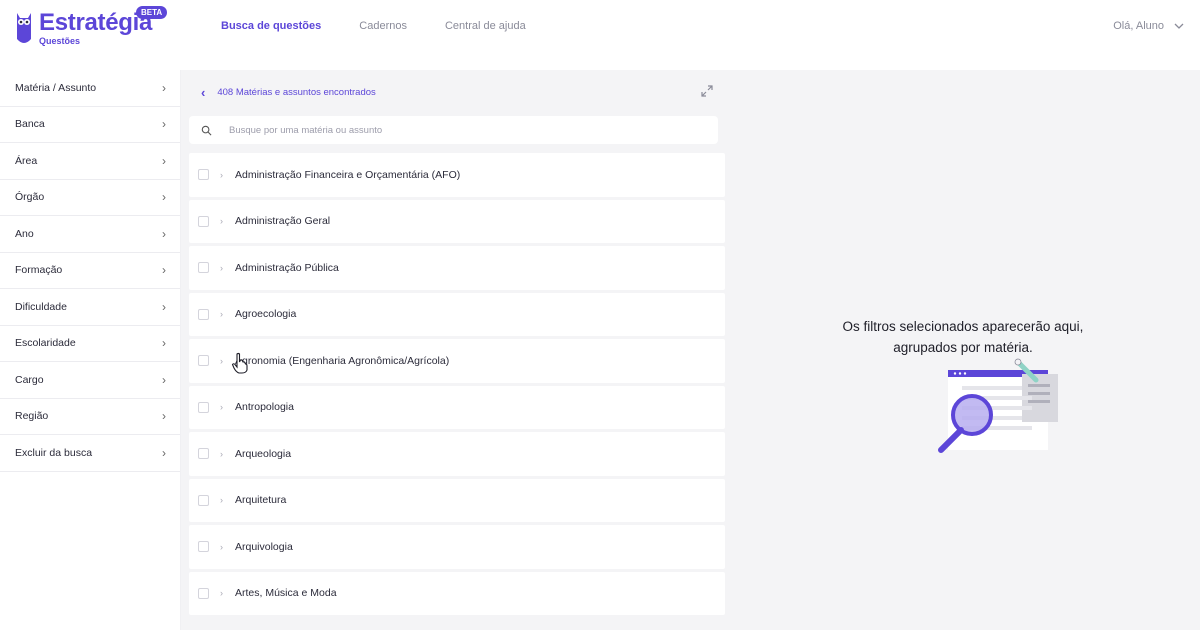 This screenshot has width=1200, height=630. What do you see at coordinates (271, 26) in the screenshot?
I see `nav-busca-de-questoes: Busca de questões` at bounding box center [271, 26].